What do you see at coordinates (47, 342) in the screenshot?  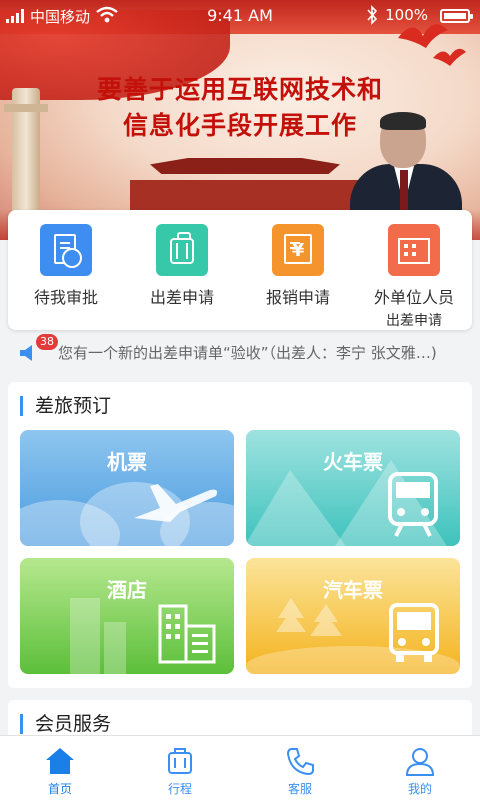 I see `notice-count-badge: 38` at bounding box center [47, 342].